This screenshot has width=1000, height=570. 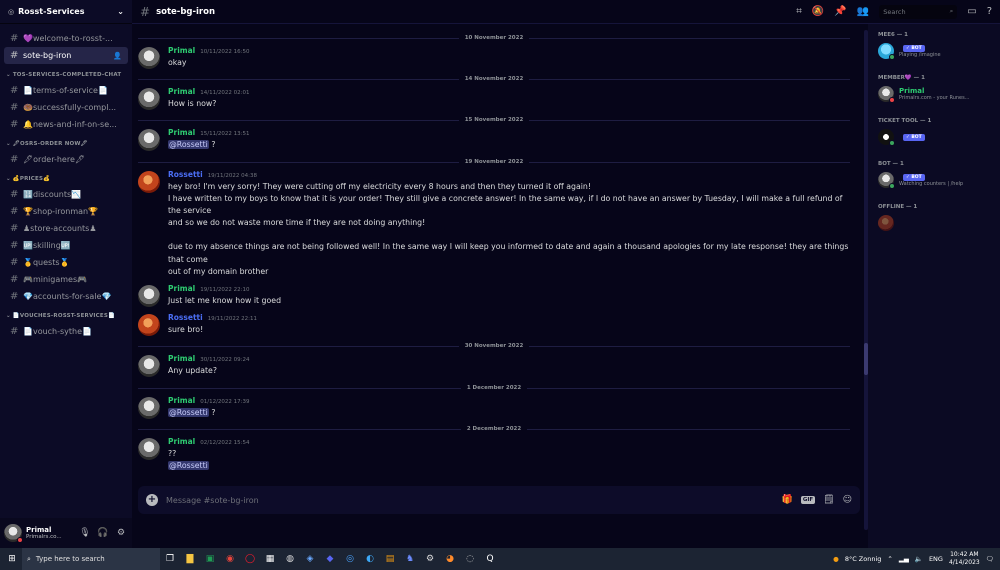 I want to click on message: Primal 01/12/2022 17:39 @Rossetti ?, so click(x=494, y=406).